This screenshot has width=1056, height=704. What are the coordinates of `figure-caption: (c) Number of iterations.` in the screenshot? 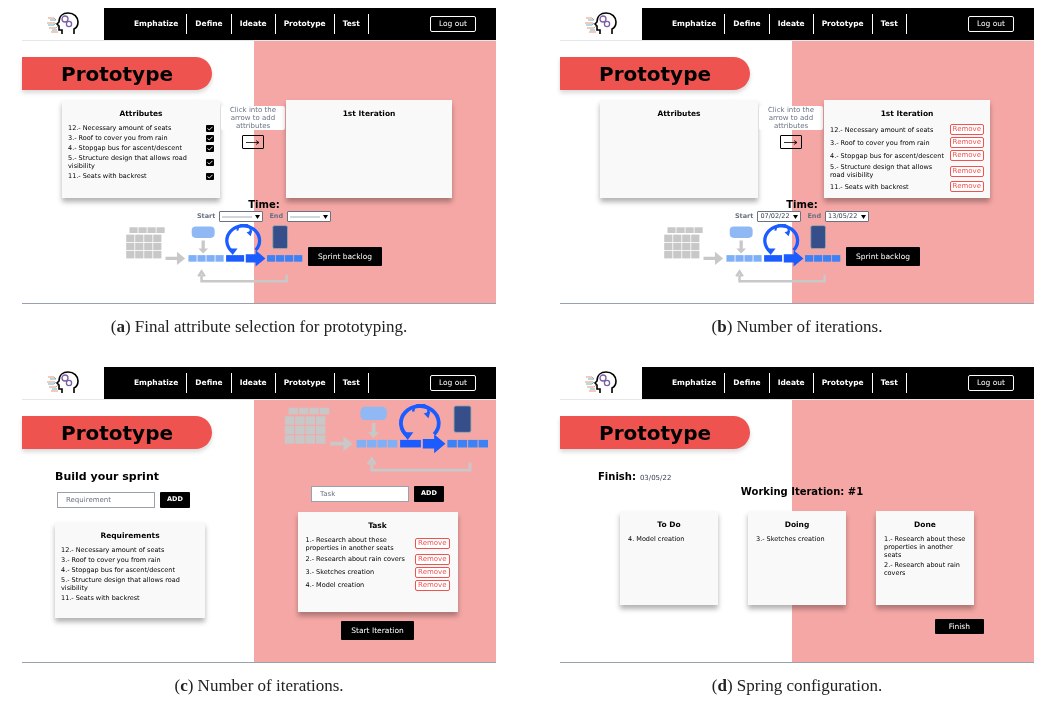 It's located at (259, 686).